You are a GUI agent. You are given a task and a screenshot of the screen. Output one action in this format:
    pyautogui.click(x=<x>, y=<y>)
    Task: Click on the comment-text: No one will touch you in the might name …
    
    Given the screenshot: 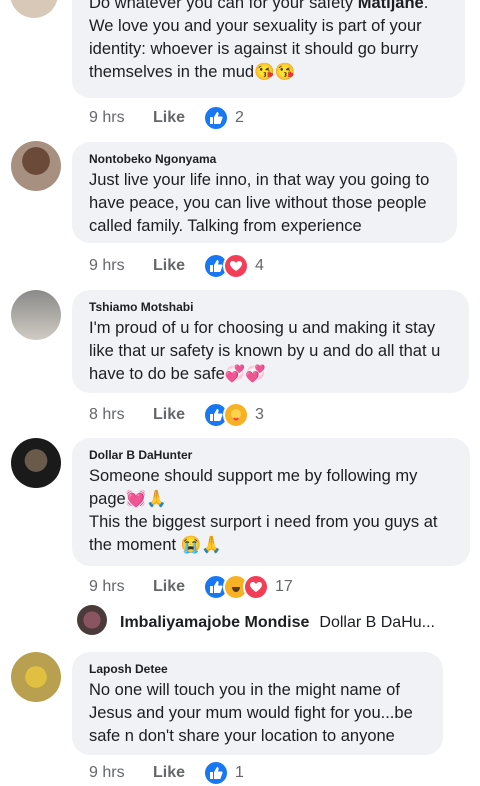 What is the action you would take?
    pyautogui.click(x=251, y=713)
    